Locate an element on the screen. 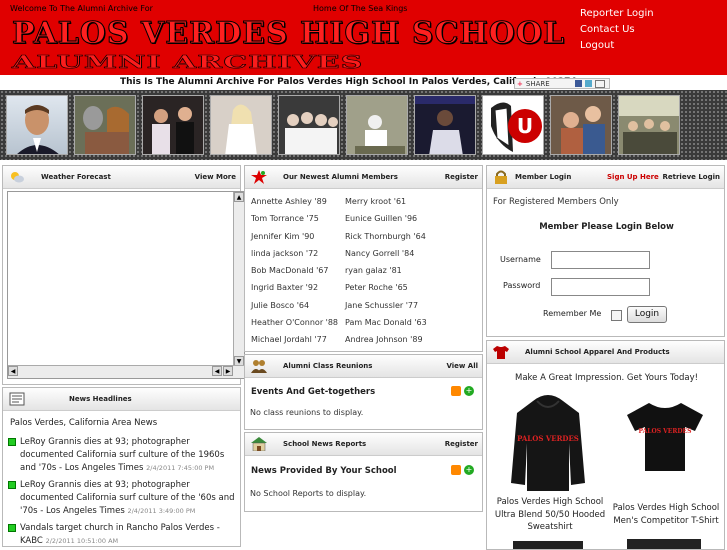 The width and height of the screenshot is (727, 550). reunions-actions: + is located at coordinates (462, 391).